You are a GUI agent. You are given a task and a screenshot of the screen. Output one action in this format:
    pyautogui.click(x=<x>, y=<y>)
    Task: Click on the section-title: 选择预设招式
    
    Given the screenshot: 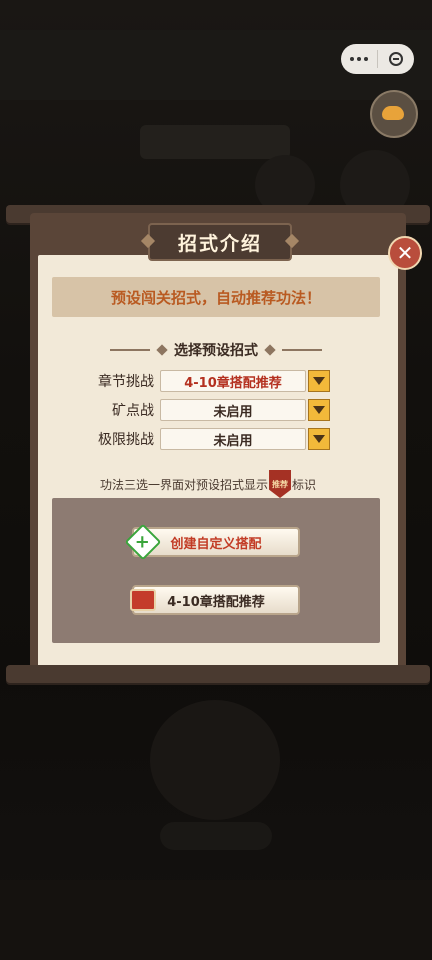 What is the action you would take?
    pyautogui.click(x=216, y=350)
    